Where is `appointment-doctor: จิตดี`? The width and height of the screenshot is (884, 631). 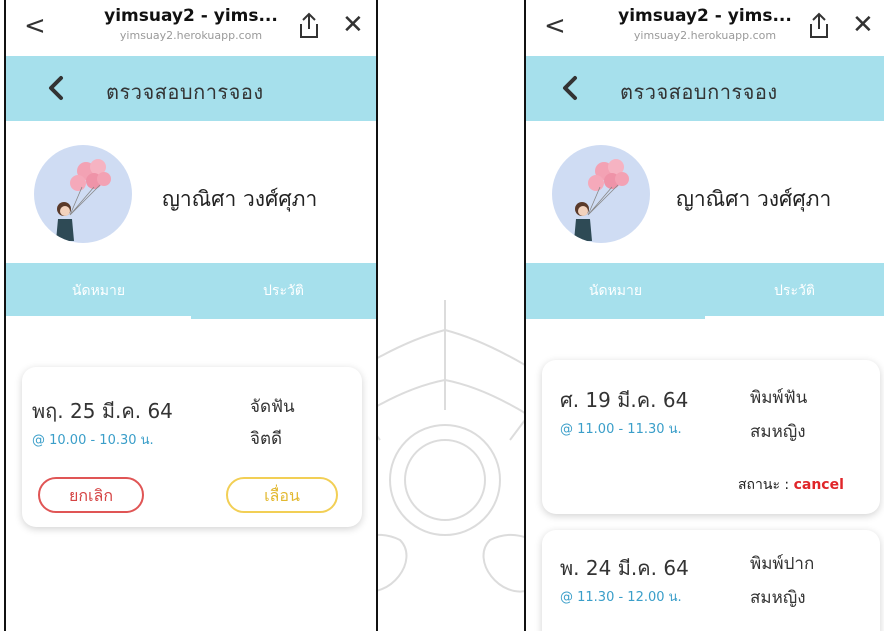 appointment-doctor: จิตดี is located at coordinates (266, 439).